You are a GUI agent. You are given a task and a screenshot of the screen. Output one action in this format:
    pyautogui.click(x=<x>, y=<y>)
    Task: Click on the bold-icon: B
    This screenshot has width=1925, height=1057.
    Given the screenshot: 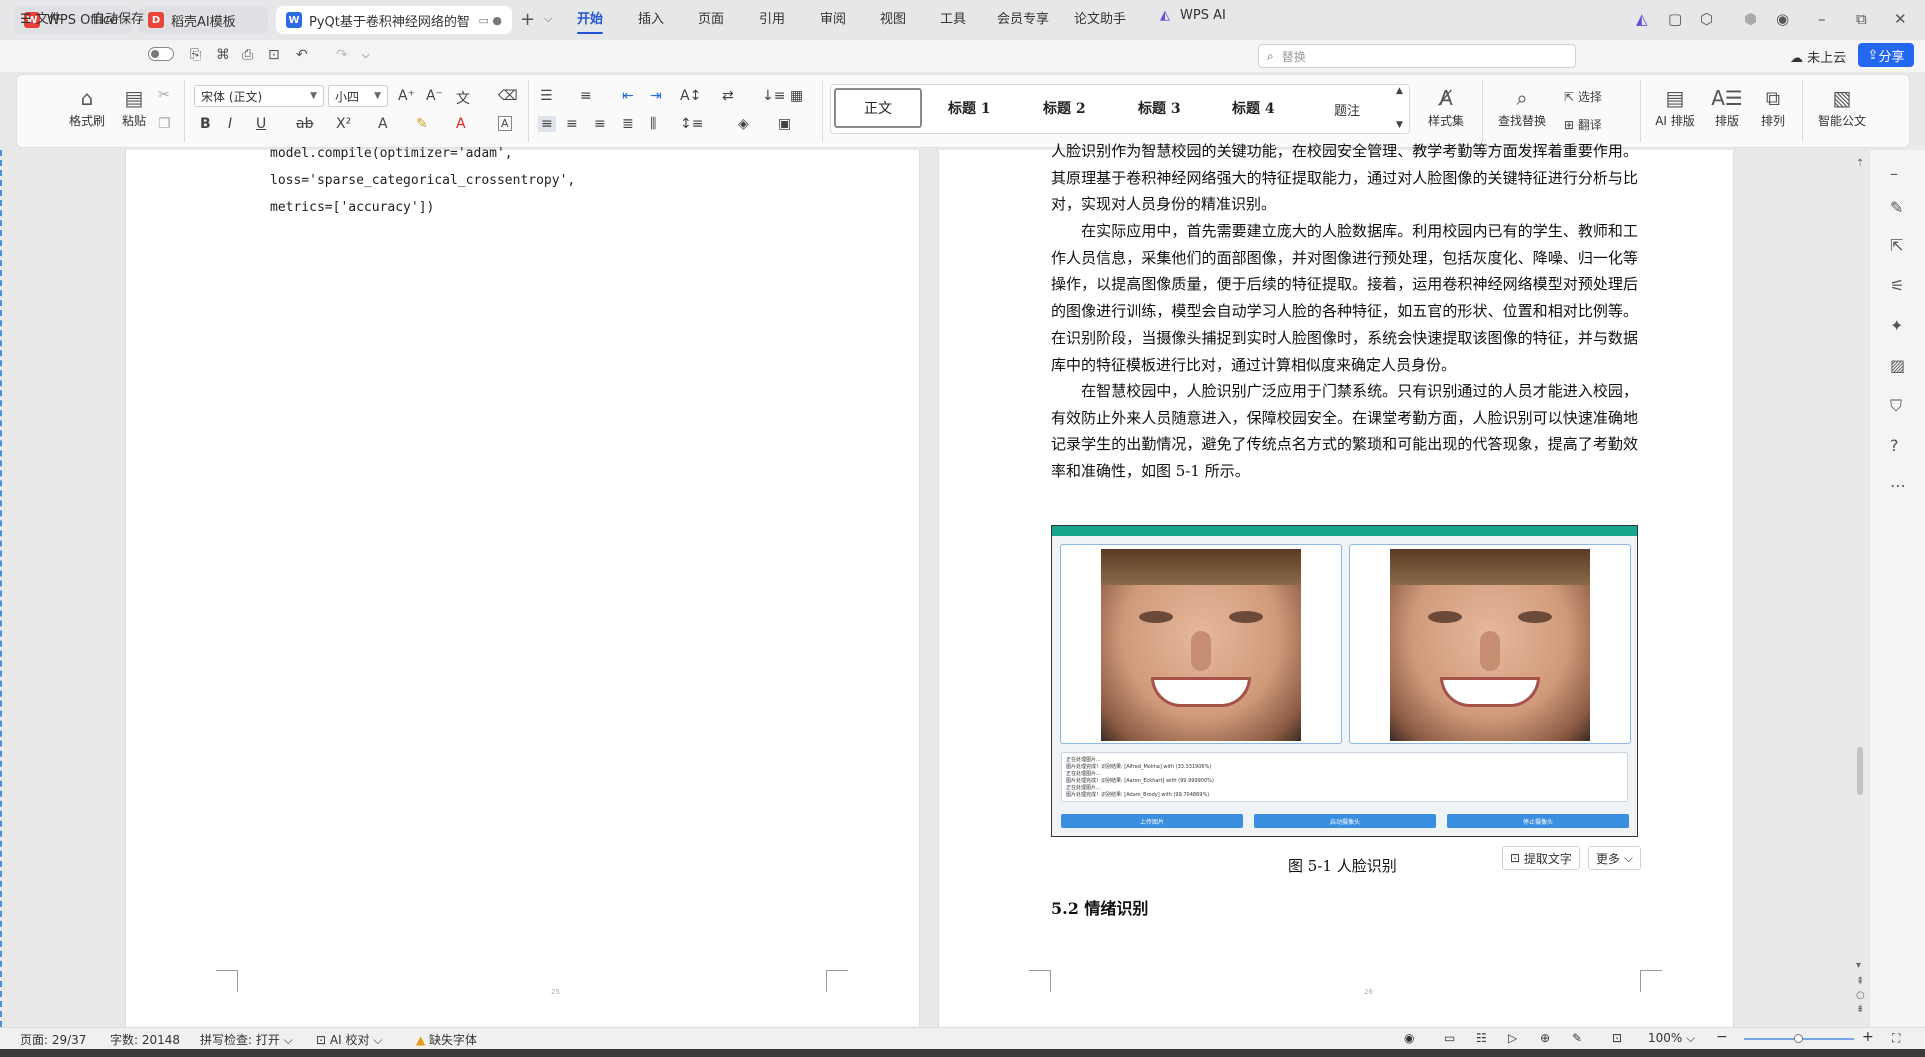 What is the action you would take?
    pyautogui.click(x=205, y=124)
    